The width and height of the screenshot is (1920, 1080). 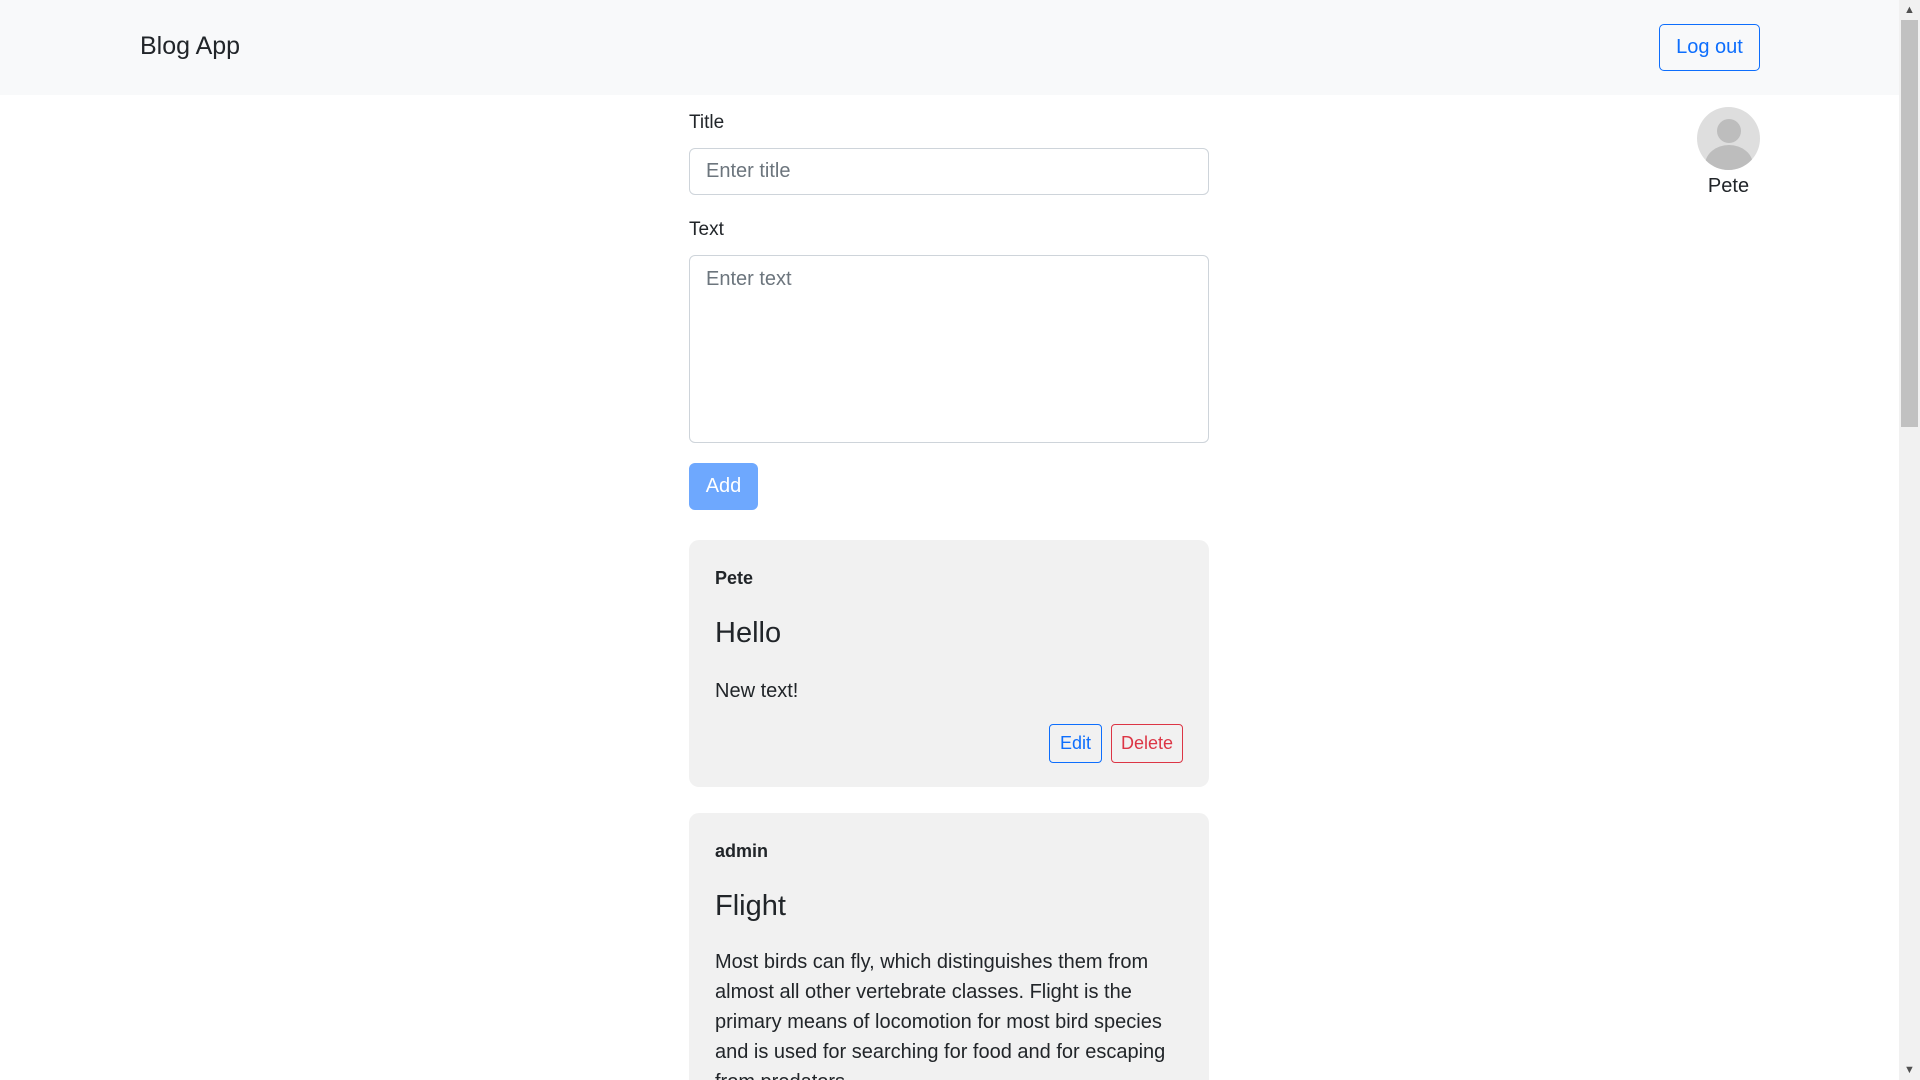 What do you see at coordinates (707, 122) in the screenshot?
I see `title-label: Title` at bounding box center [707, 122].